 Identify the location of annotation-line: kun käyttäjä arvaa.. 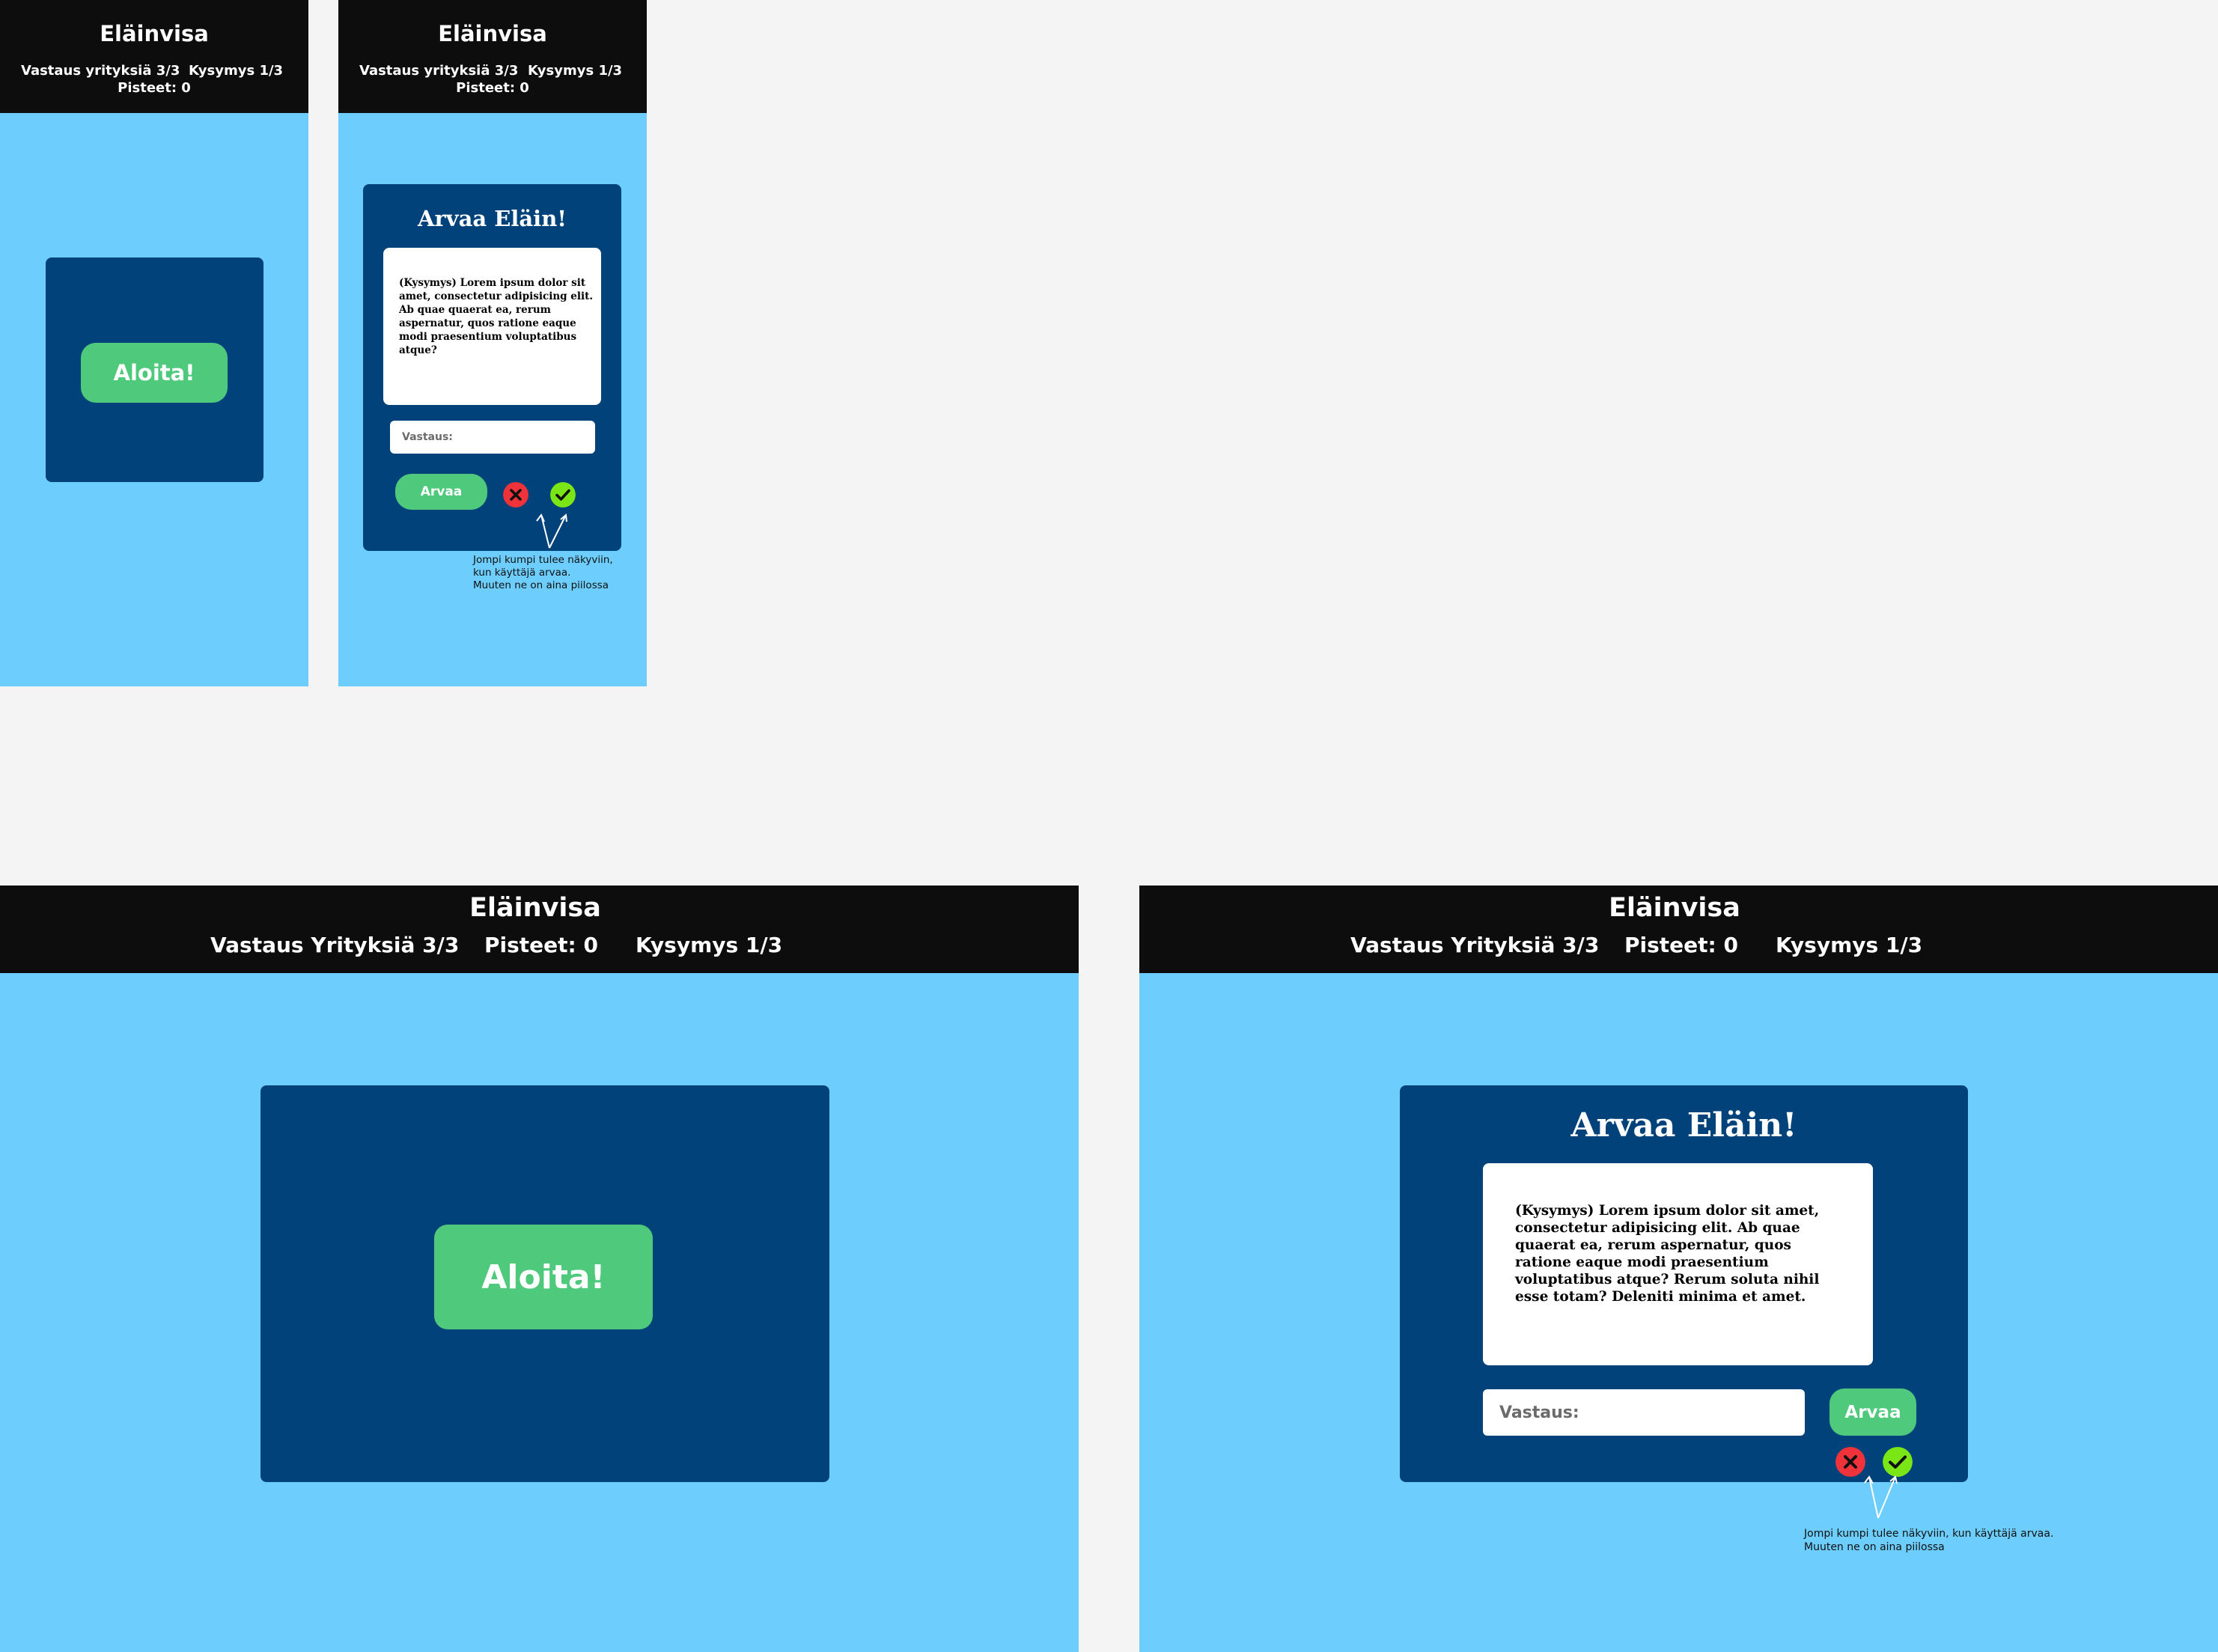
(522, 572).